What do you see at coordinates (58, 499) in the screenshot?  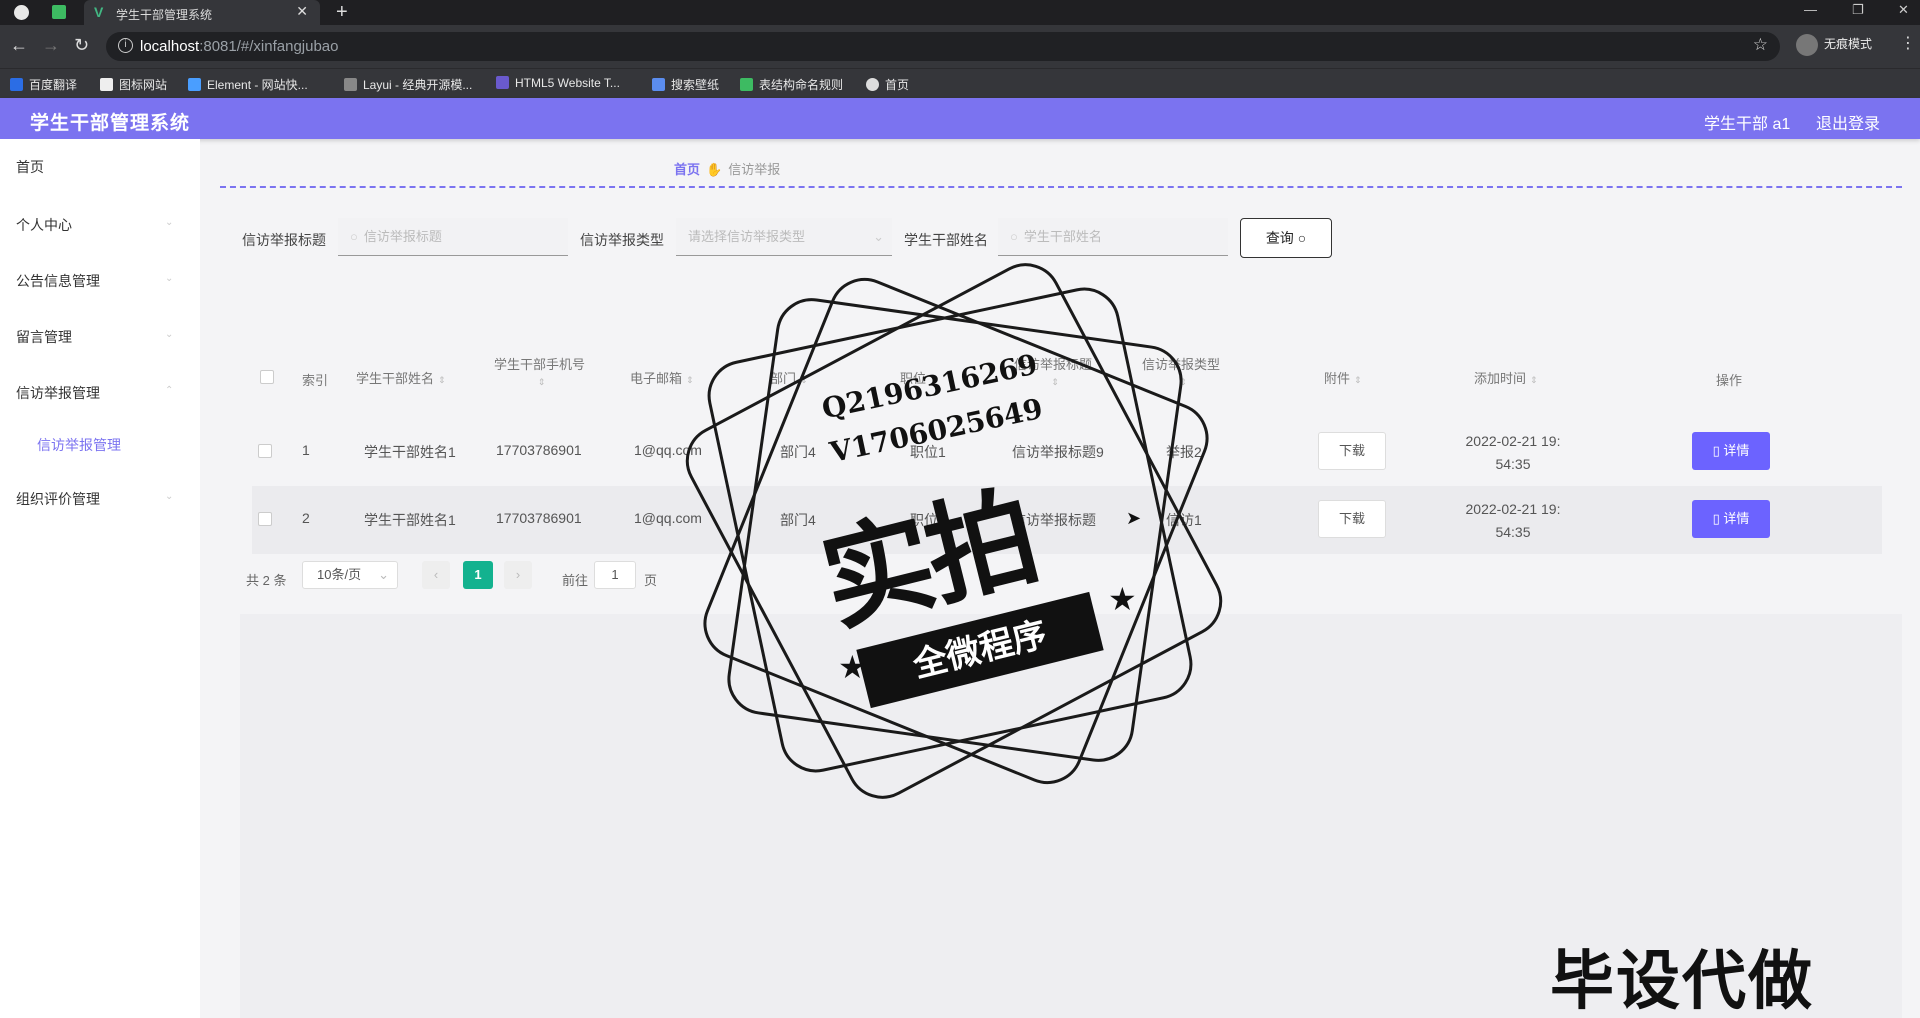 I see `sidebar-item-evaluation: 组织评价管理` at bounding box center [58, 499].